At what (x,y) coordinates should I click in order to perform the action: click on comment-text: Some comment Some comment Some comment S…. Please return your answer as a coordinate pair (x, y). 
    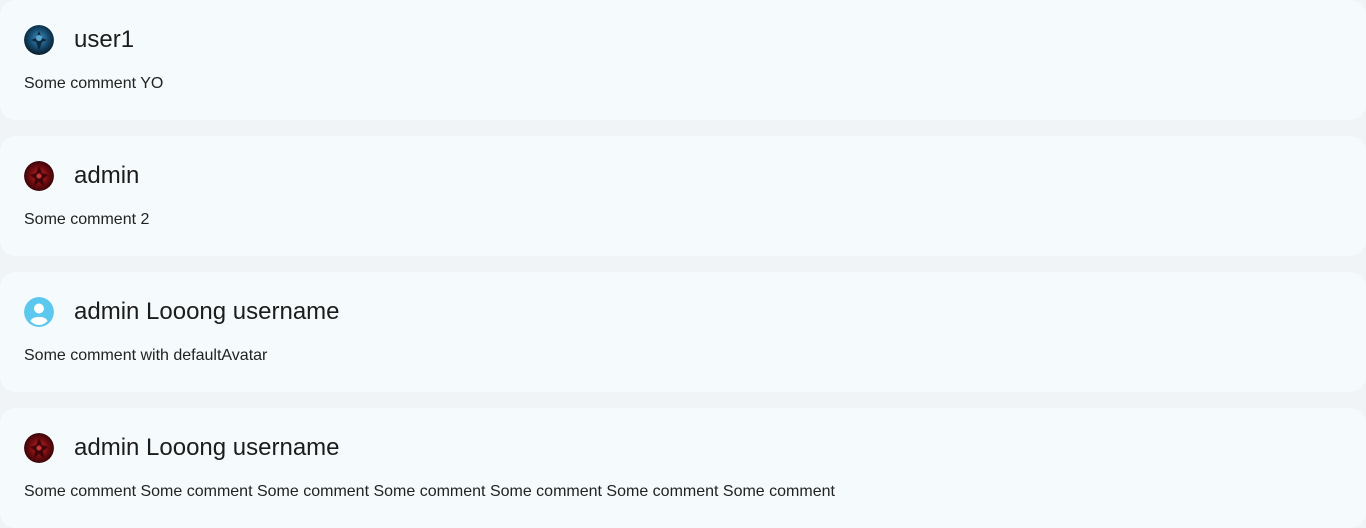
    Looking at the image, I should click on (429, 491).